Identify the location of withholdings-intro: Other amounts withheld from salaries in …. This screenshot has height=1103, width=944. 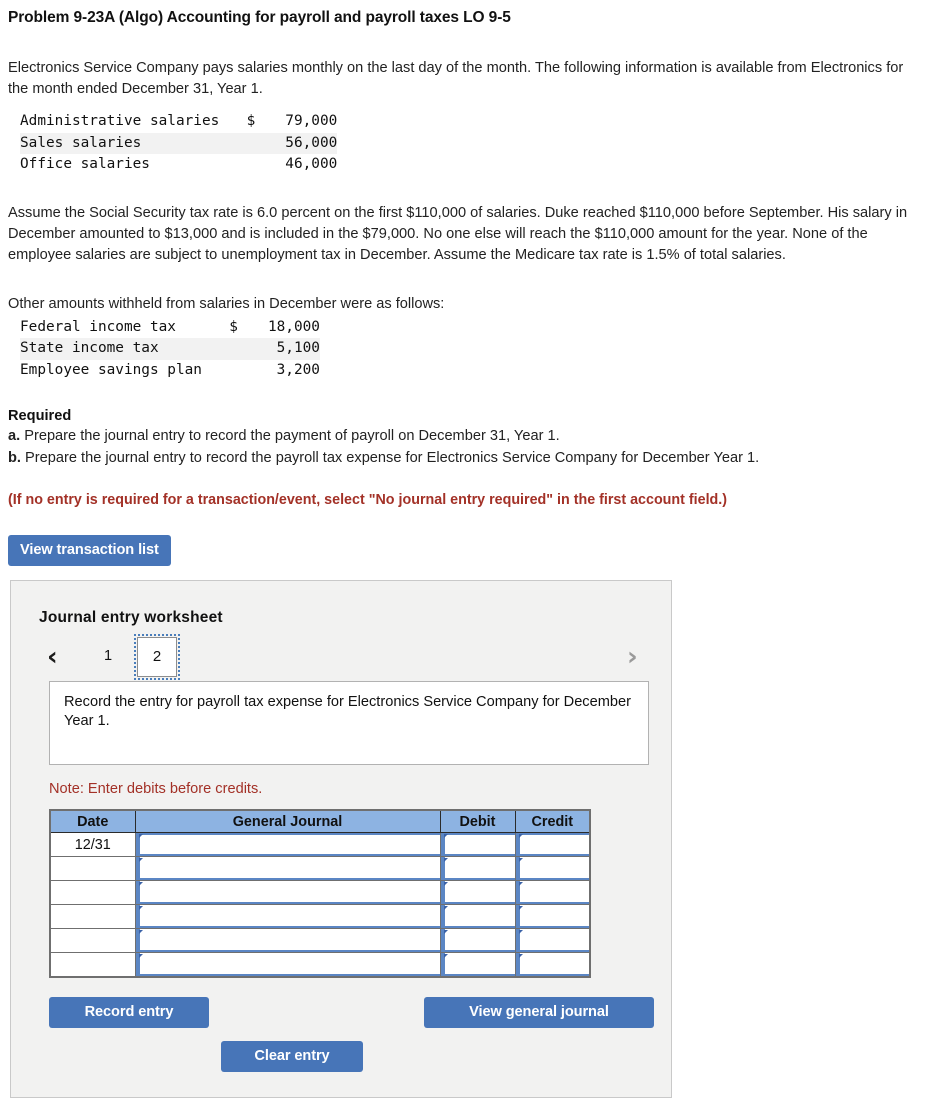
(226, 303).